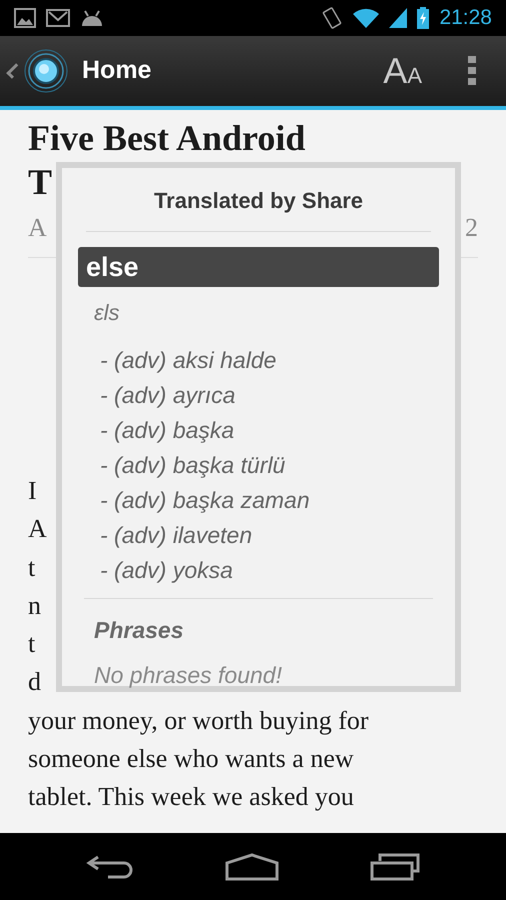  What do you see at coordinates (188, 675) in the screenshot?
I see `empty-message: No phrases found!` at bounding box center [188, 675].